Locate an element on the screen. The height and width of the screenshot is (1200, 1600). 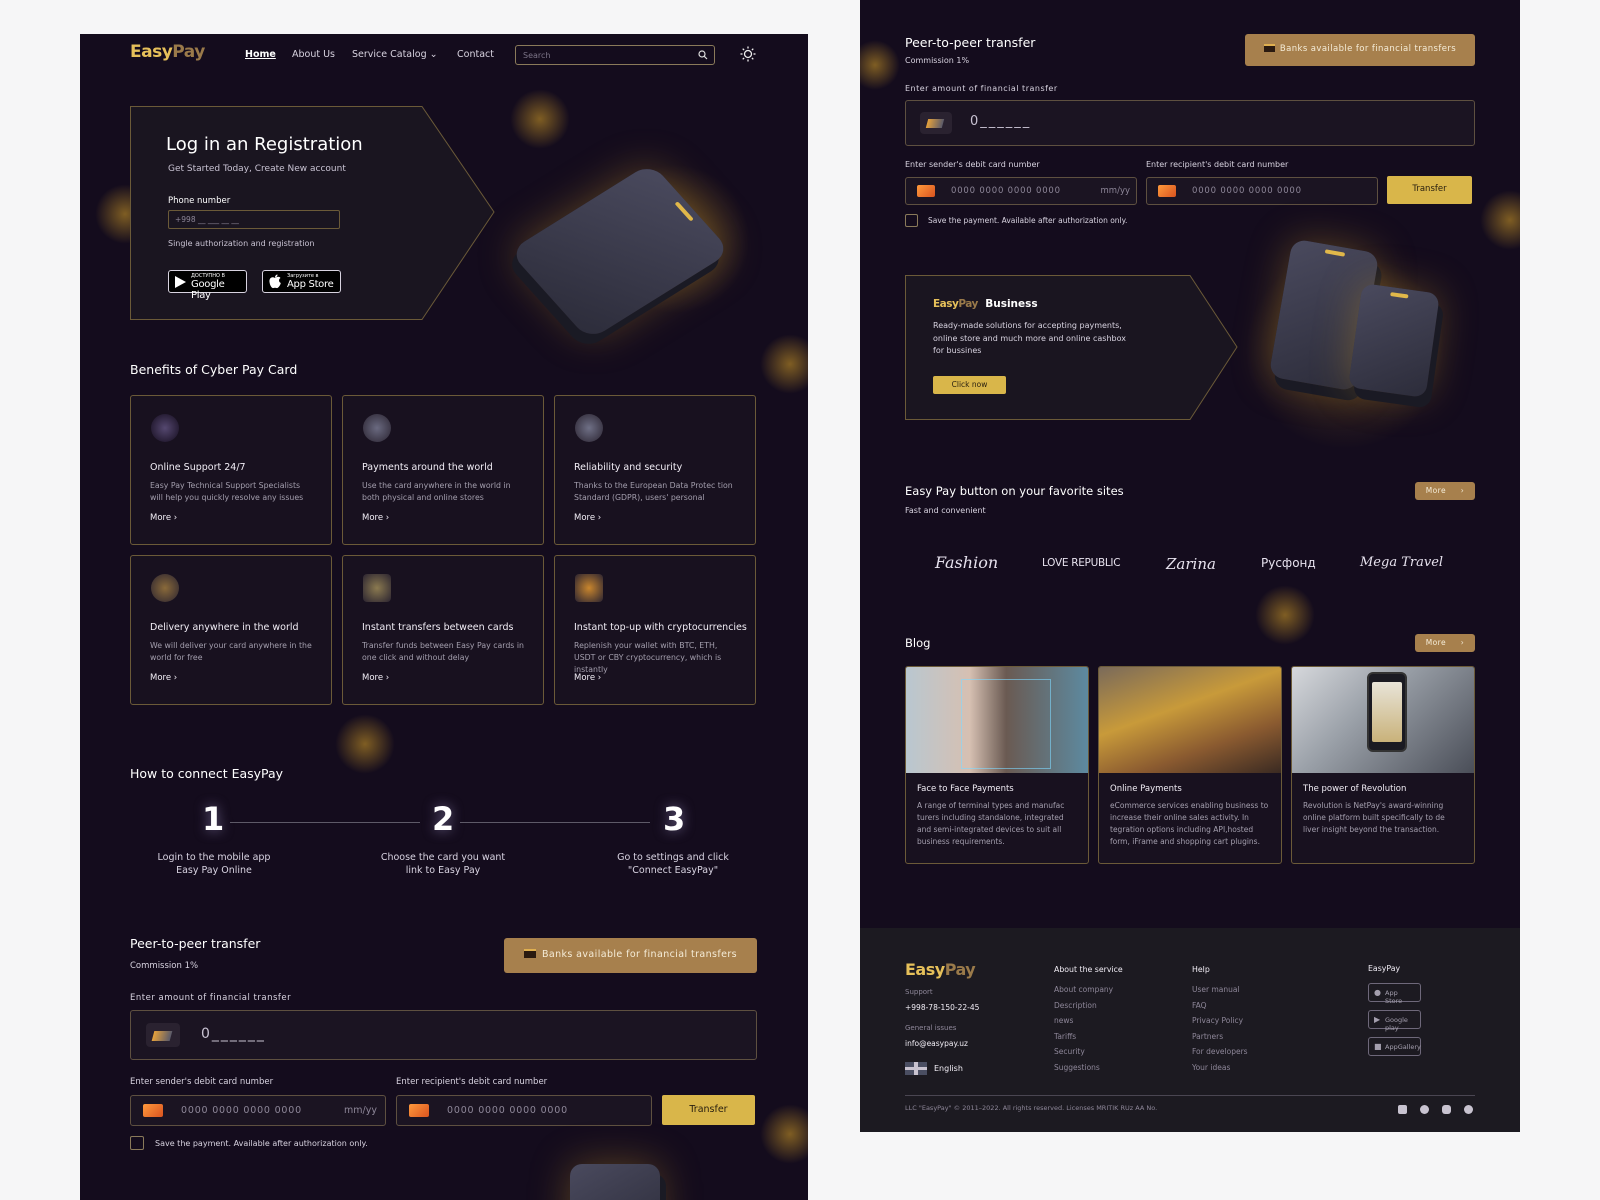
sites-subtitle: Fast and convenient is located at coordinates (945, 510).